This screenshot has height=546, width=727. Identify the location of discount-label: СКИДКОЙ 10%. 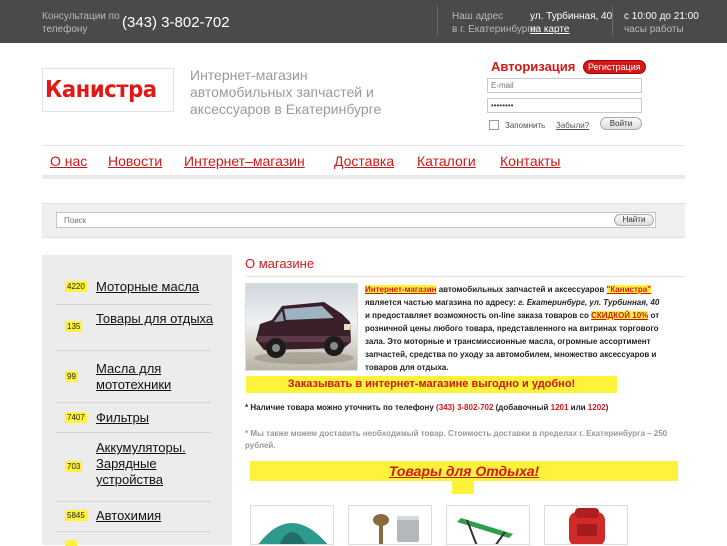
(620, 315).